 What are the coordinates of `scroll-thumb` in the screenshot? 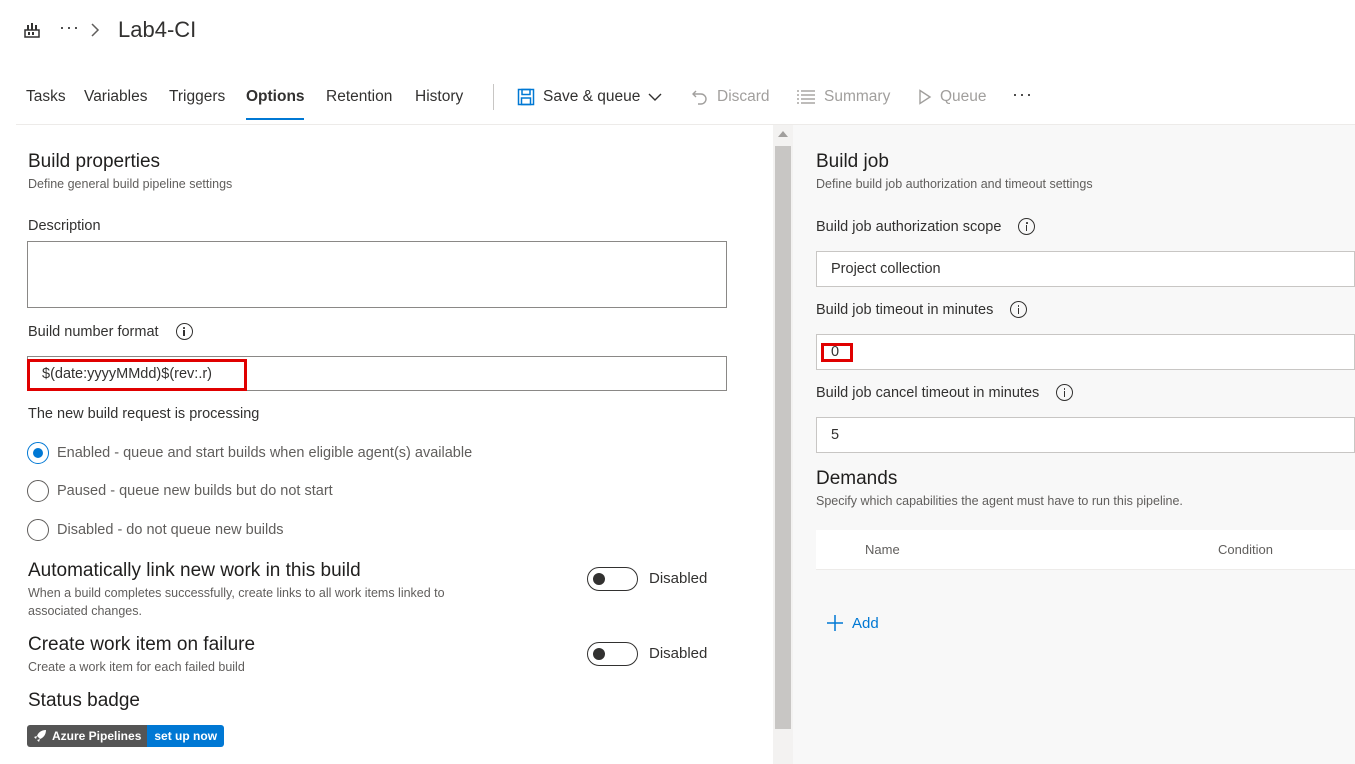 It's located at (783, 437).